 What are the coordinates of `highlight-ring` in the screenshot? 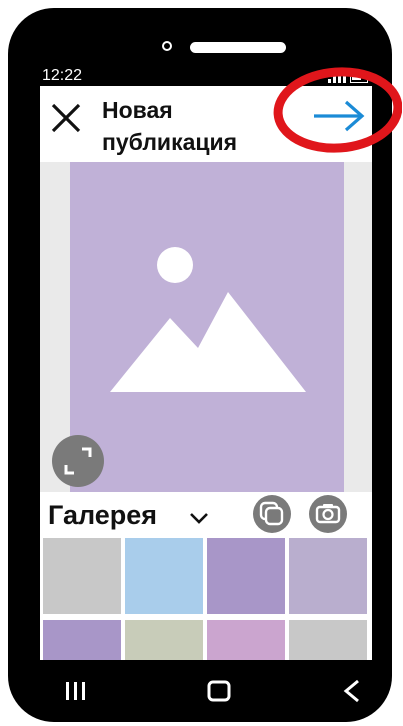 It's located at (337, 110).